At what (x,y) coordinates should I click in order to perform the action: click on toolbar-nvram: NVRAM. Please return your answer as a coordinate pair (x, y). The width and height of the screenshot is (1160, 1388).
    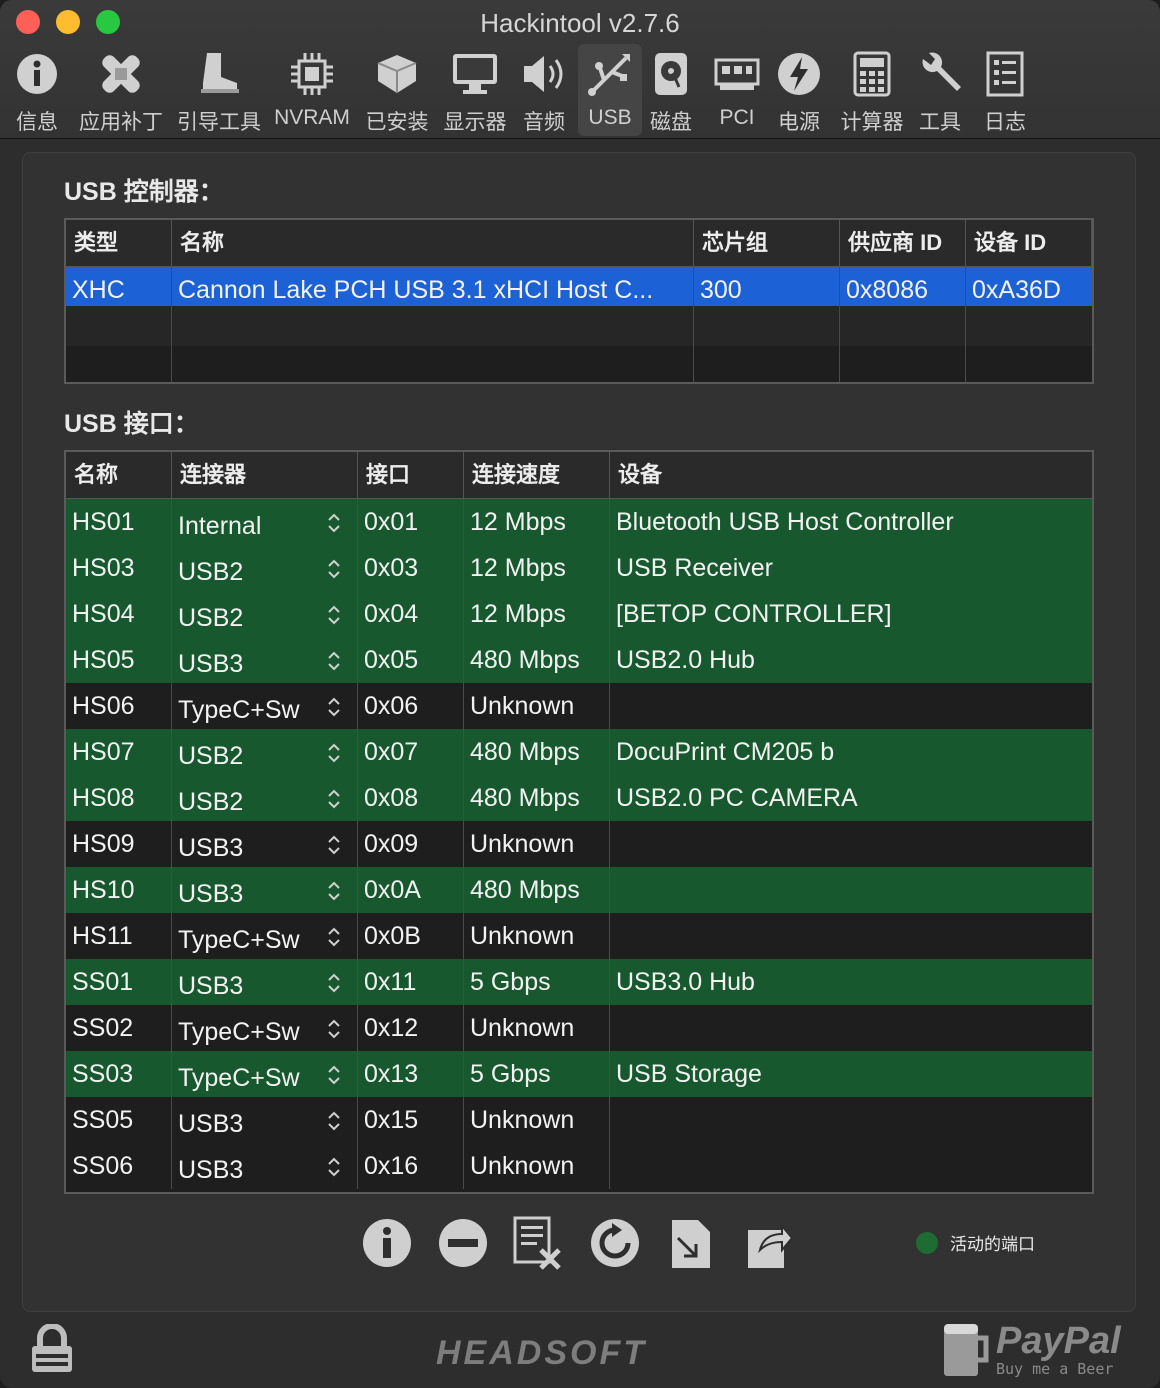
    Looking at the image, I should click on (312, 90).